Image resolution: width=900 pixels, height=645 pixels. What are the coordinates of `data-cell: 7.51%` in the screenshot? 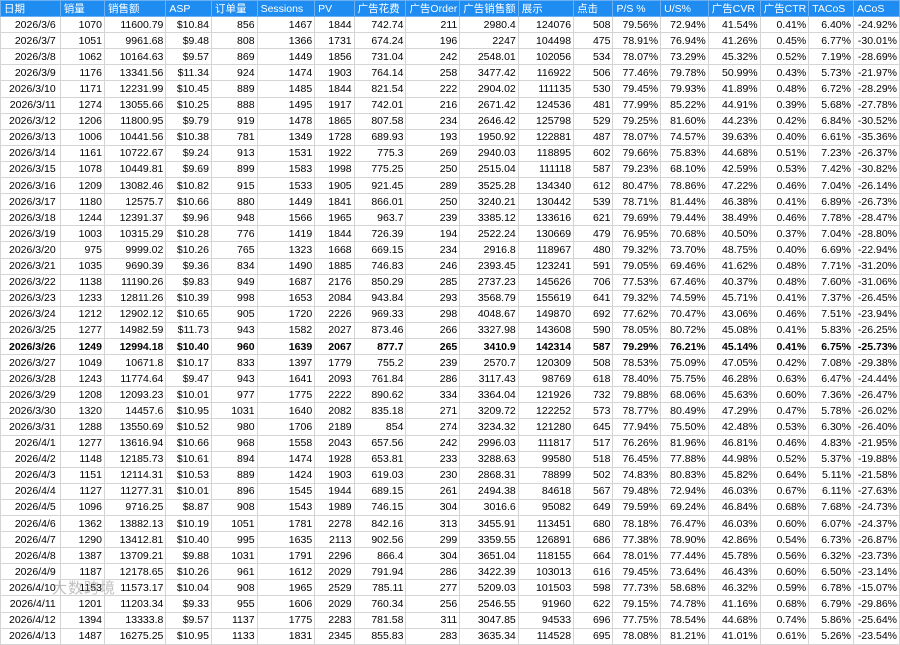 It's located at (831, 314).